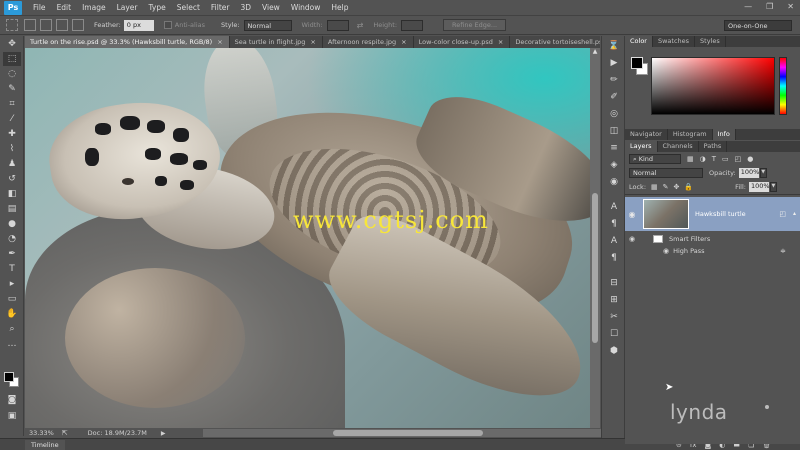 The height and width of the screenshot is (450, 800). Describe the element at coordinates (12, 239) in the screenshot. I see `dodge-tool-icon: ◔` at that location.